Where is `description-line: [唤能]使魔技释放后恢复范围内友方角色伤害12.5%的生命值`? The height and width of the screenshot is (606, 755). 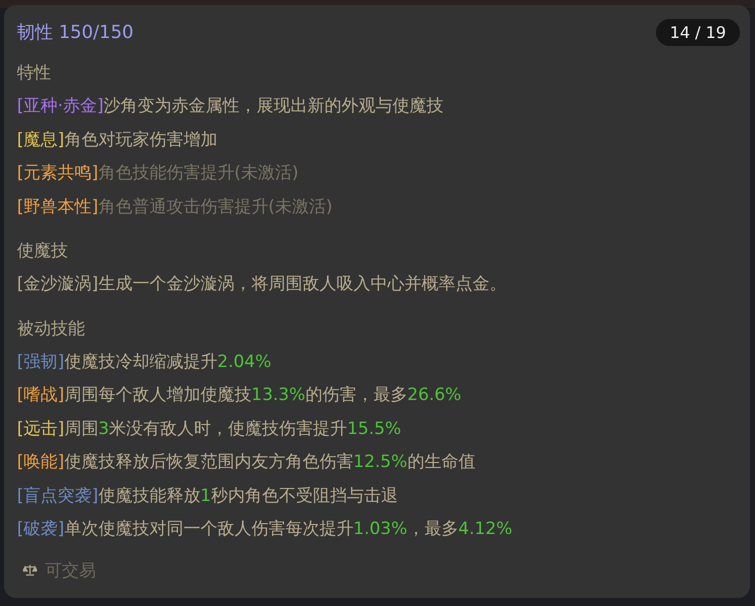 description-line: [唤能]使魔技释放后恢复范围内友方角色伤害12.5%的生命值 is located at coordinates (246, 462).